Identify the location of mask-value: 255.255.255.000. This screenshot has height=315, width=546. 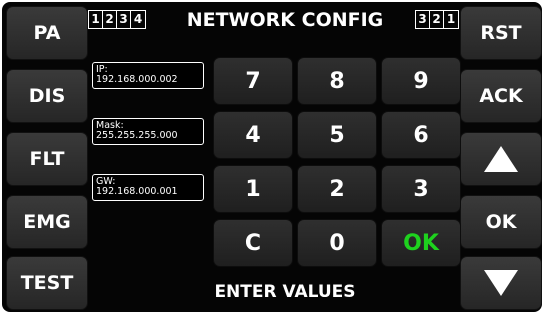
(137, 135).